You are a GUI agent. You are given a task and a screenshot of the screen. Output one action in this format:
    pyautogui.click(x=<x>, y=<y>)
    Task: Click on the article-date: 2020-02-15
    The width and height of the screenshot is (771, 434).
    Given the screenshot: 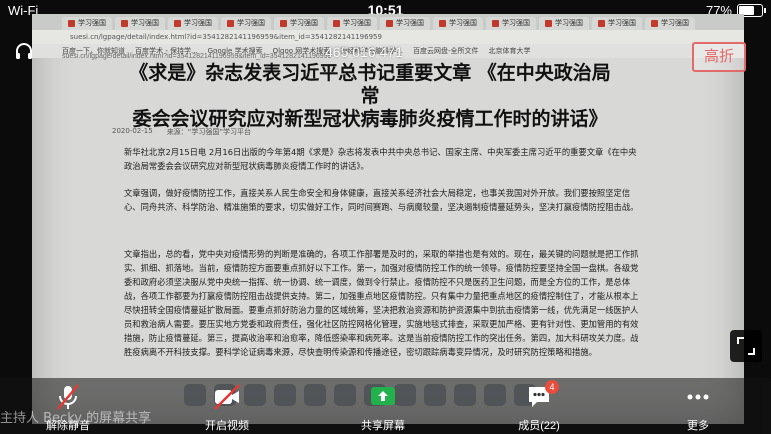 What is the action you would take?
    pyautogui.click(x=132, y=131)
    